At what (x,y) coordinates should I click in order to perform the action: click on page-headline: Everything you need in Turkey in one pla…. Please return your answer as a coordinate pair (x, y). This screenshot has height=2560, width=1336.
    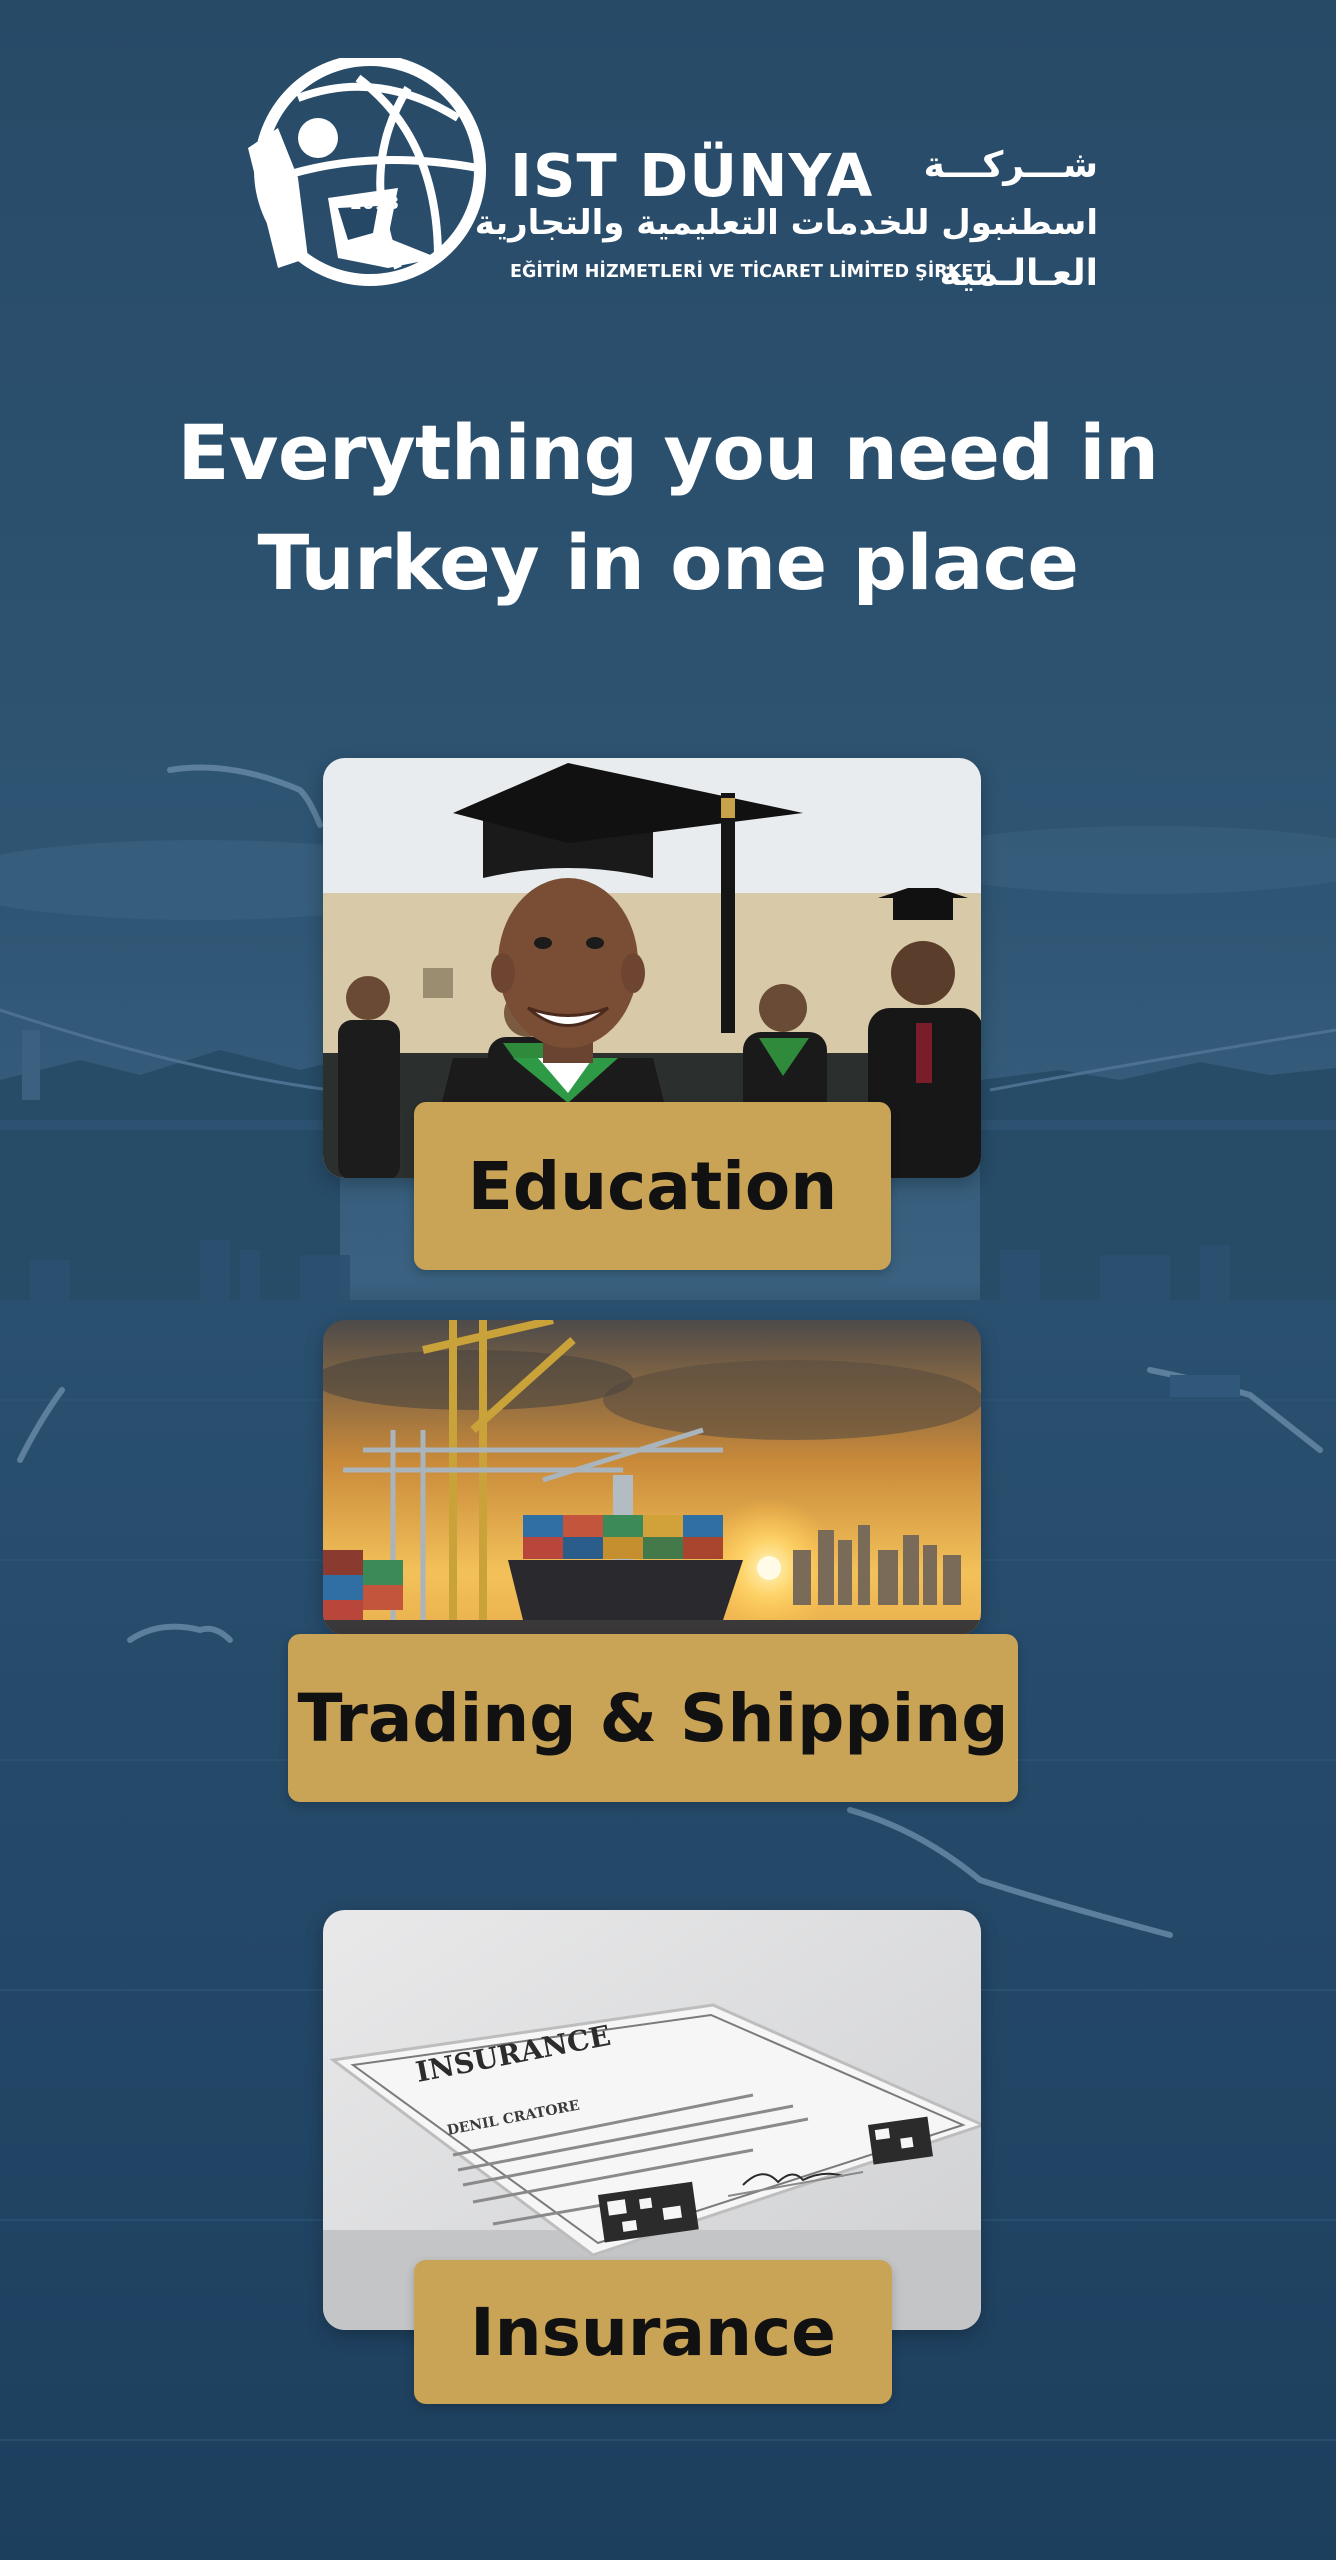
    Looking at the image, I should click on (668, 508).